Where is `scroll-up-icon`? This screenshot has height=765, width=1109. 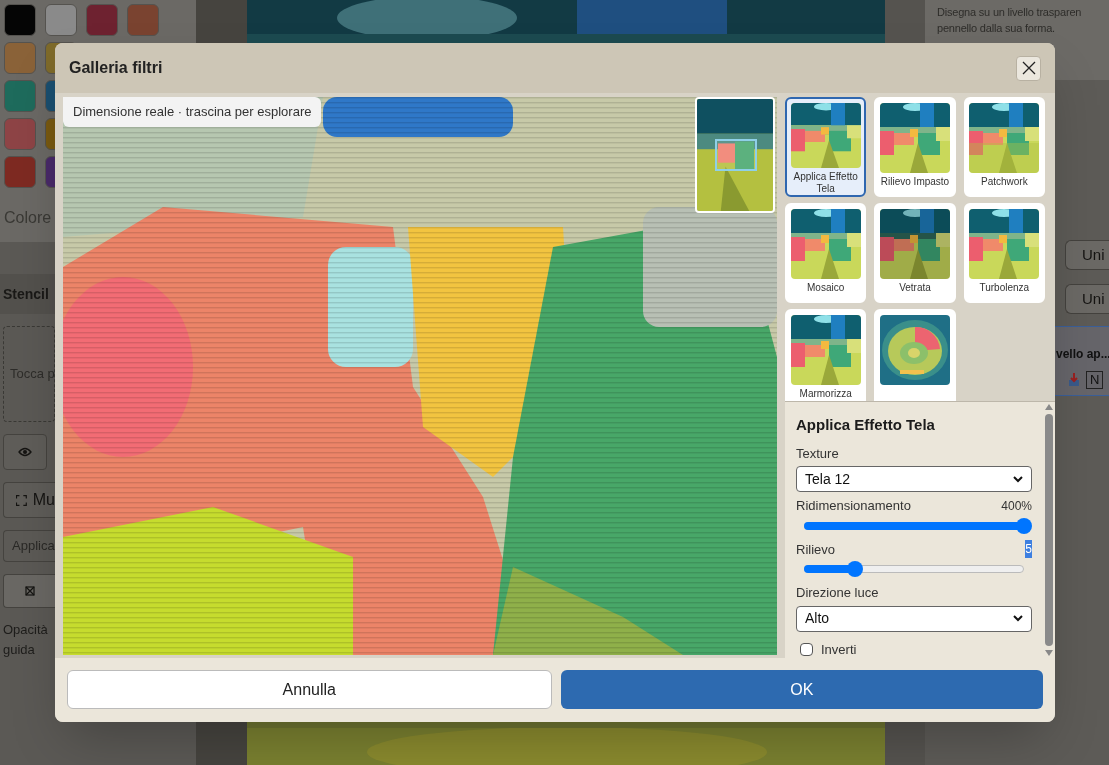 scroll-up-icon is located at coordinates (1049, 407).